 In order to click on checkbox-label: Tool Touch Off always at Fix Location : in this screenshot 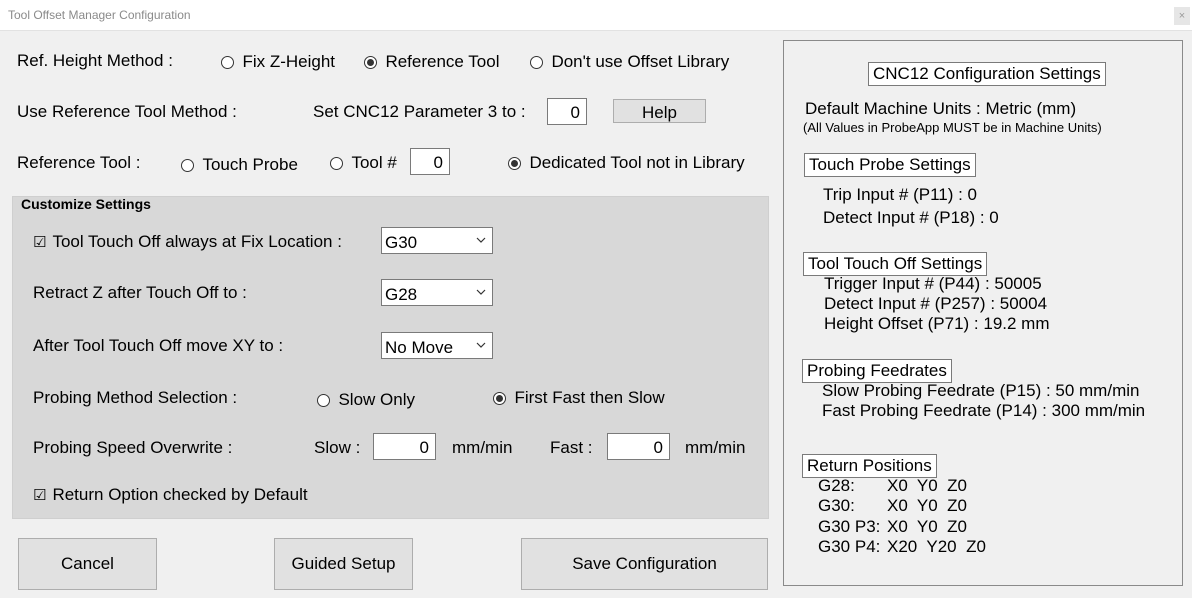, I will do `click(197, 241)`.